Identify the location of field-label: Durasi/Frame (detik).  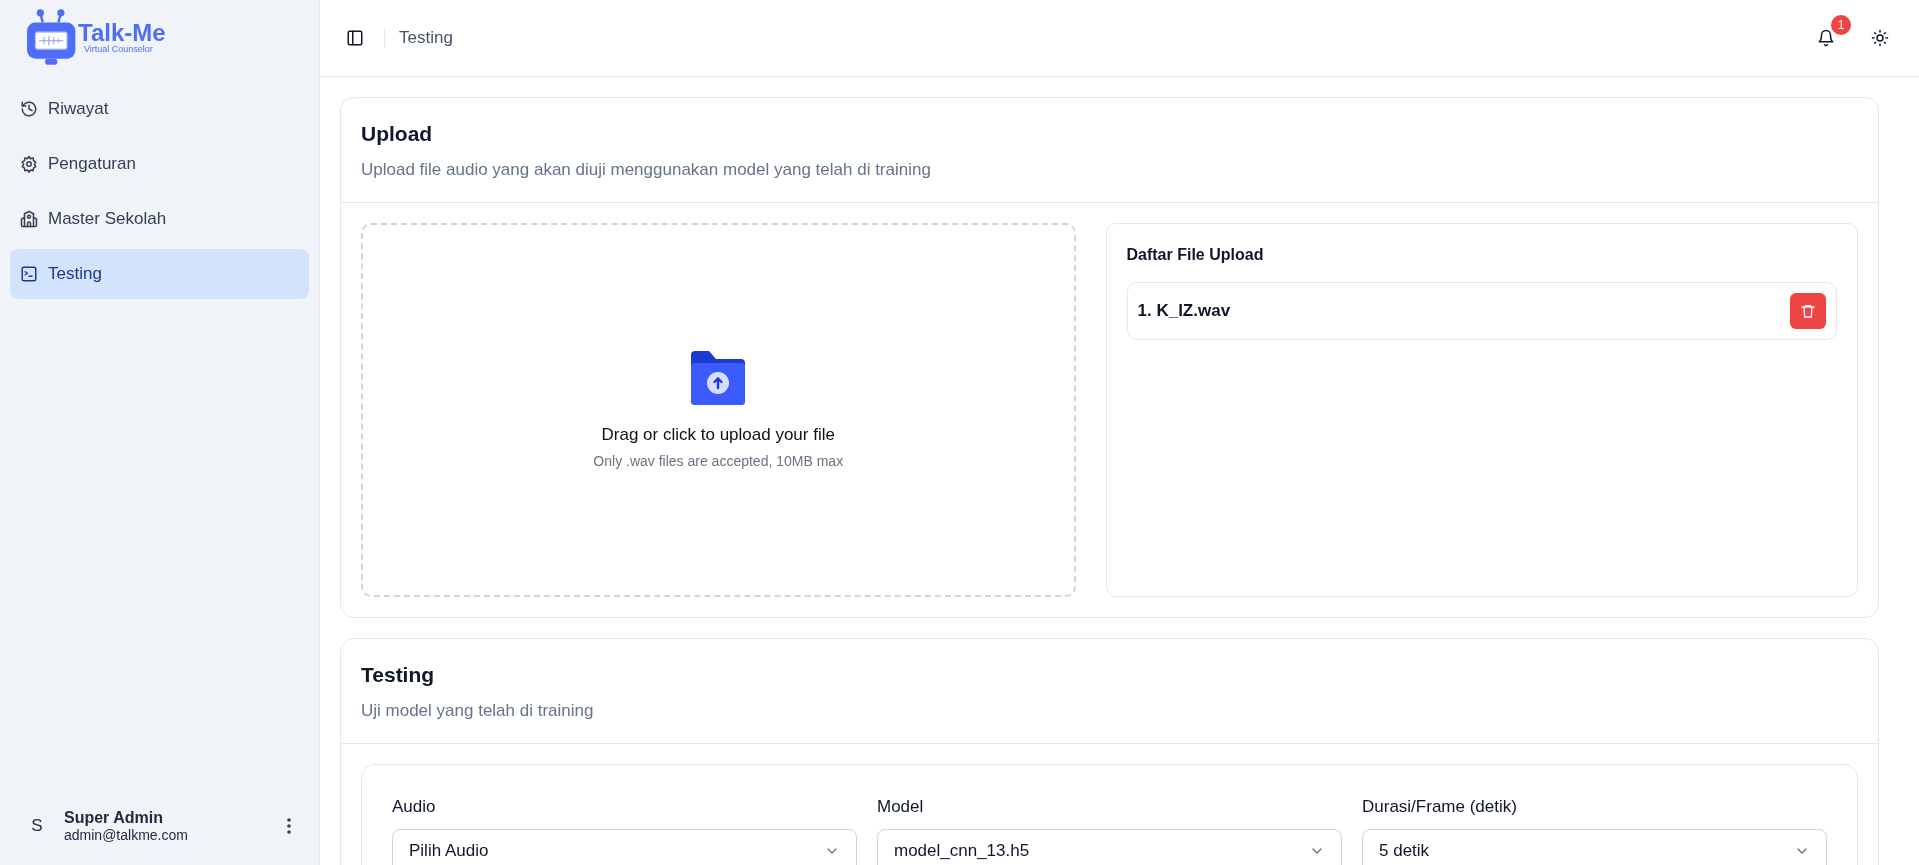
(1440, 807).